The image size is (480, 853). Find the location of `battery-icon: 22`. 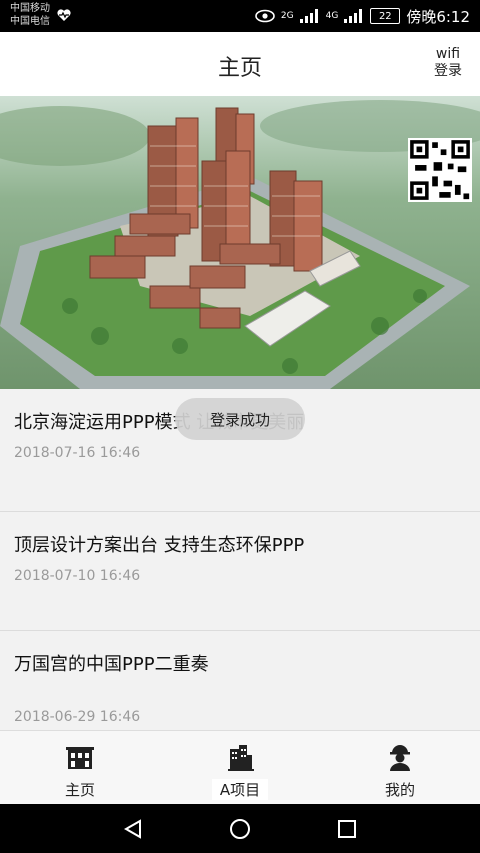

battery-icon: 22 is located at coordinates (385, 16).